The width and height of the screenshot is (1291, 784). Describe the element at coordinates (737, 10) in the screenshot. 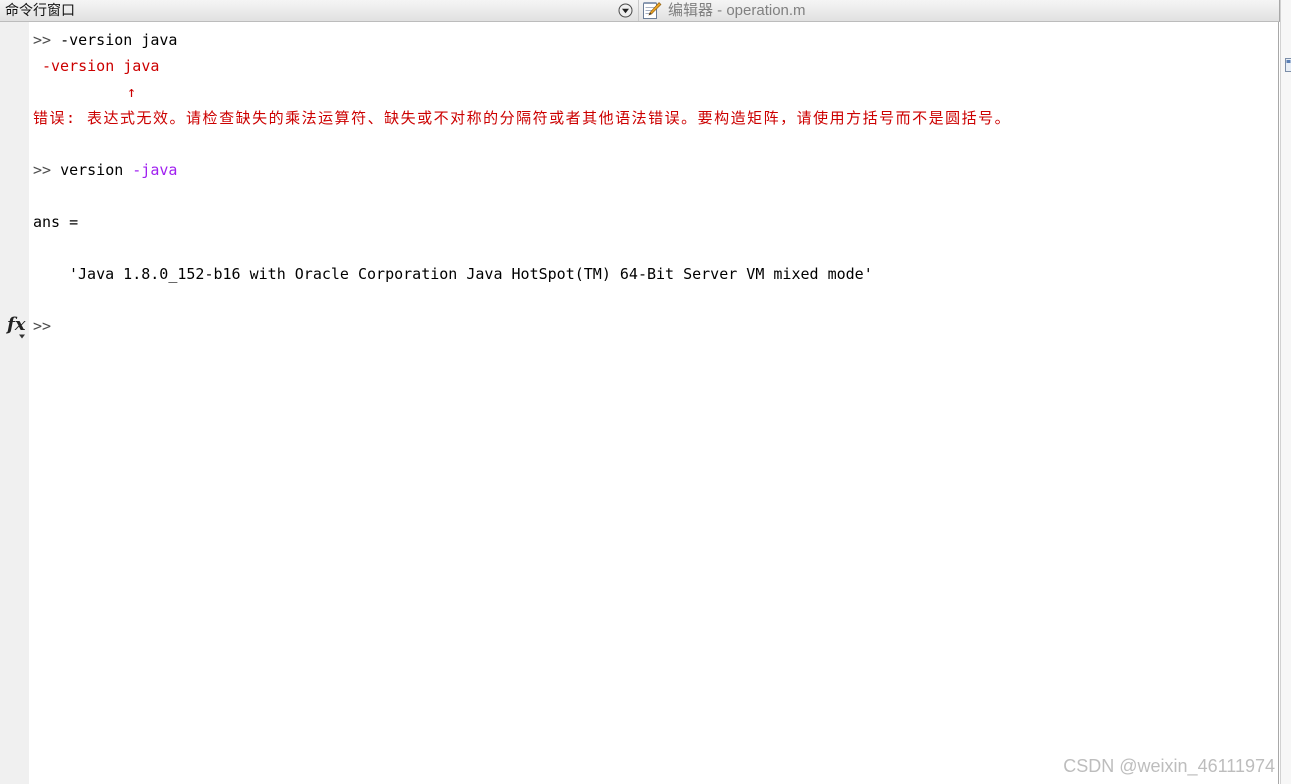

I see `editor-tab-label: 编辑器 - operation.m` at that location.